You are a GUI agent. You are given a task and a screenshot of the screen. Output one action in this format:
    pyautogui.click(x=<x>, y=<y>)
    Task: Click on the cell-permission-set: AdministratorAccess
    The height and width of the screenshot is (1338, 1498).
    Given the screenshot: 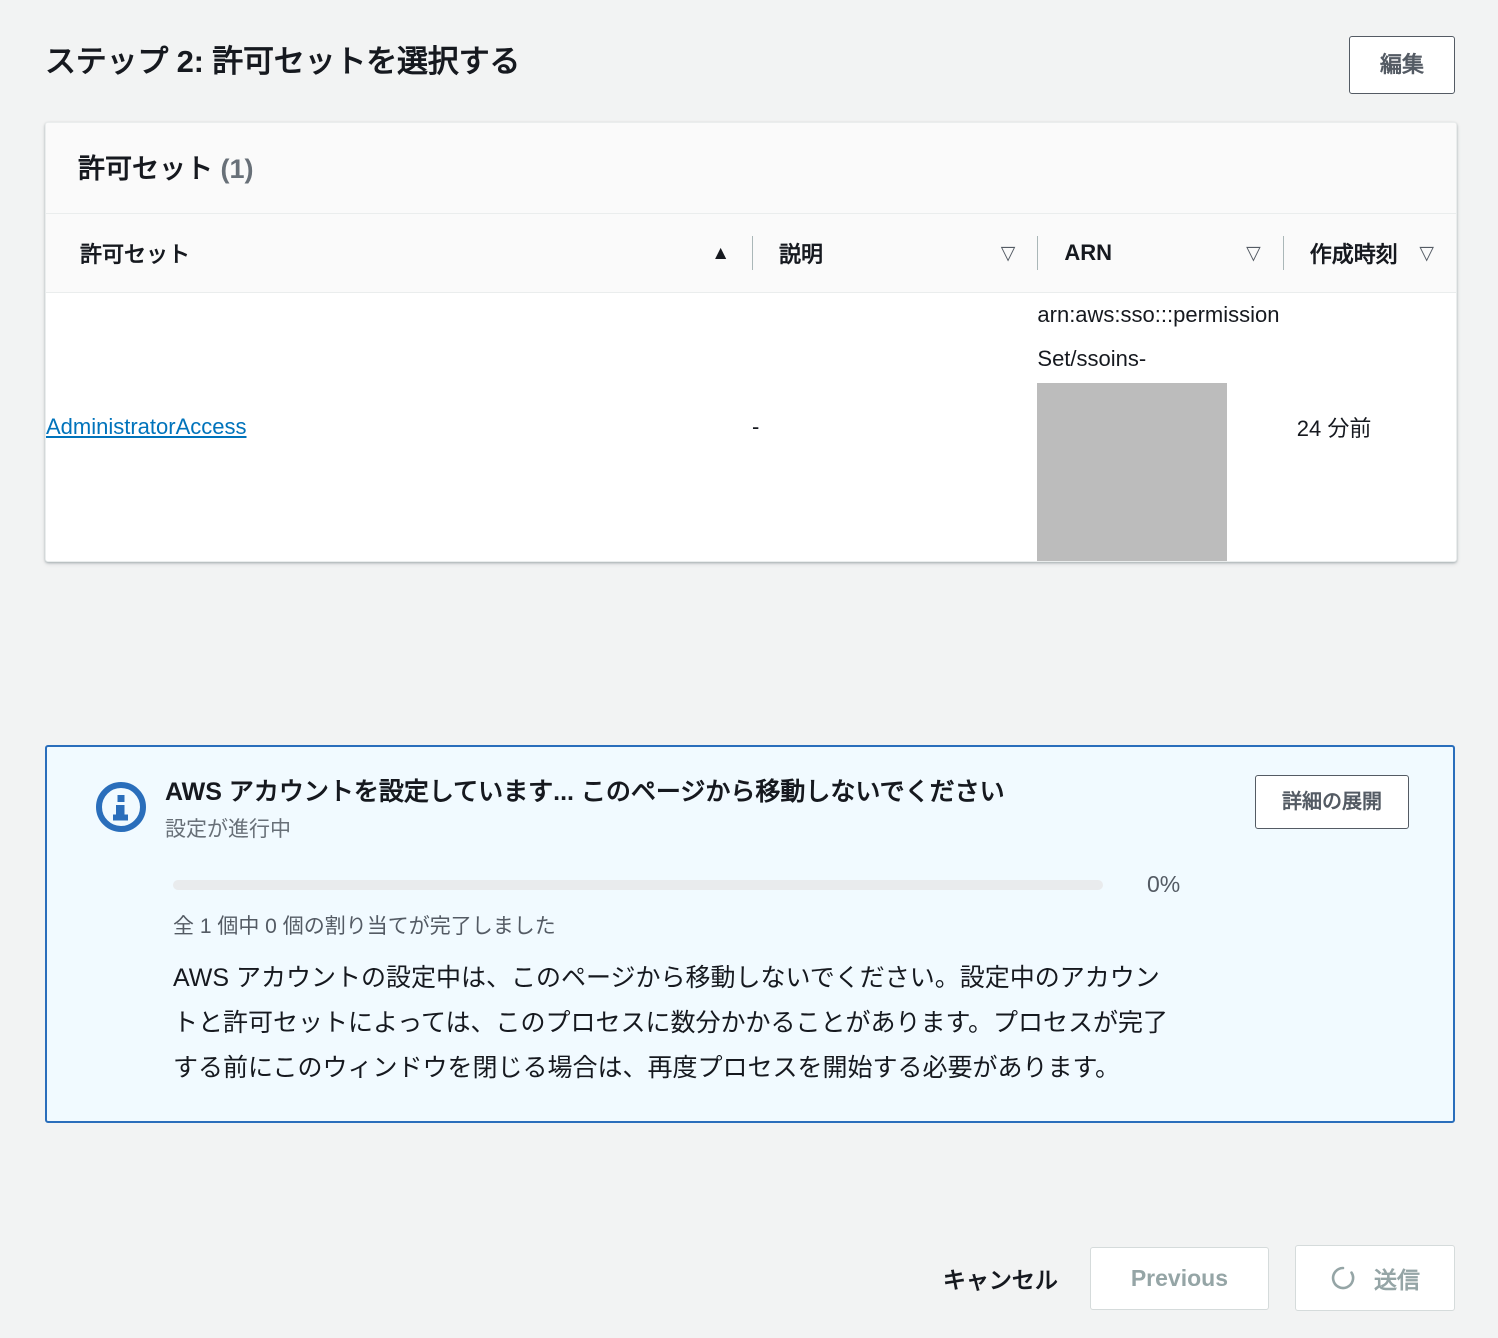 What is the action you would take?
    pyautogui.click(x=399, y=426)
    